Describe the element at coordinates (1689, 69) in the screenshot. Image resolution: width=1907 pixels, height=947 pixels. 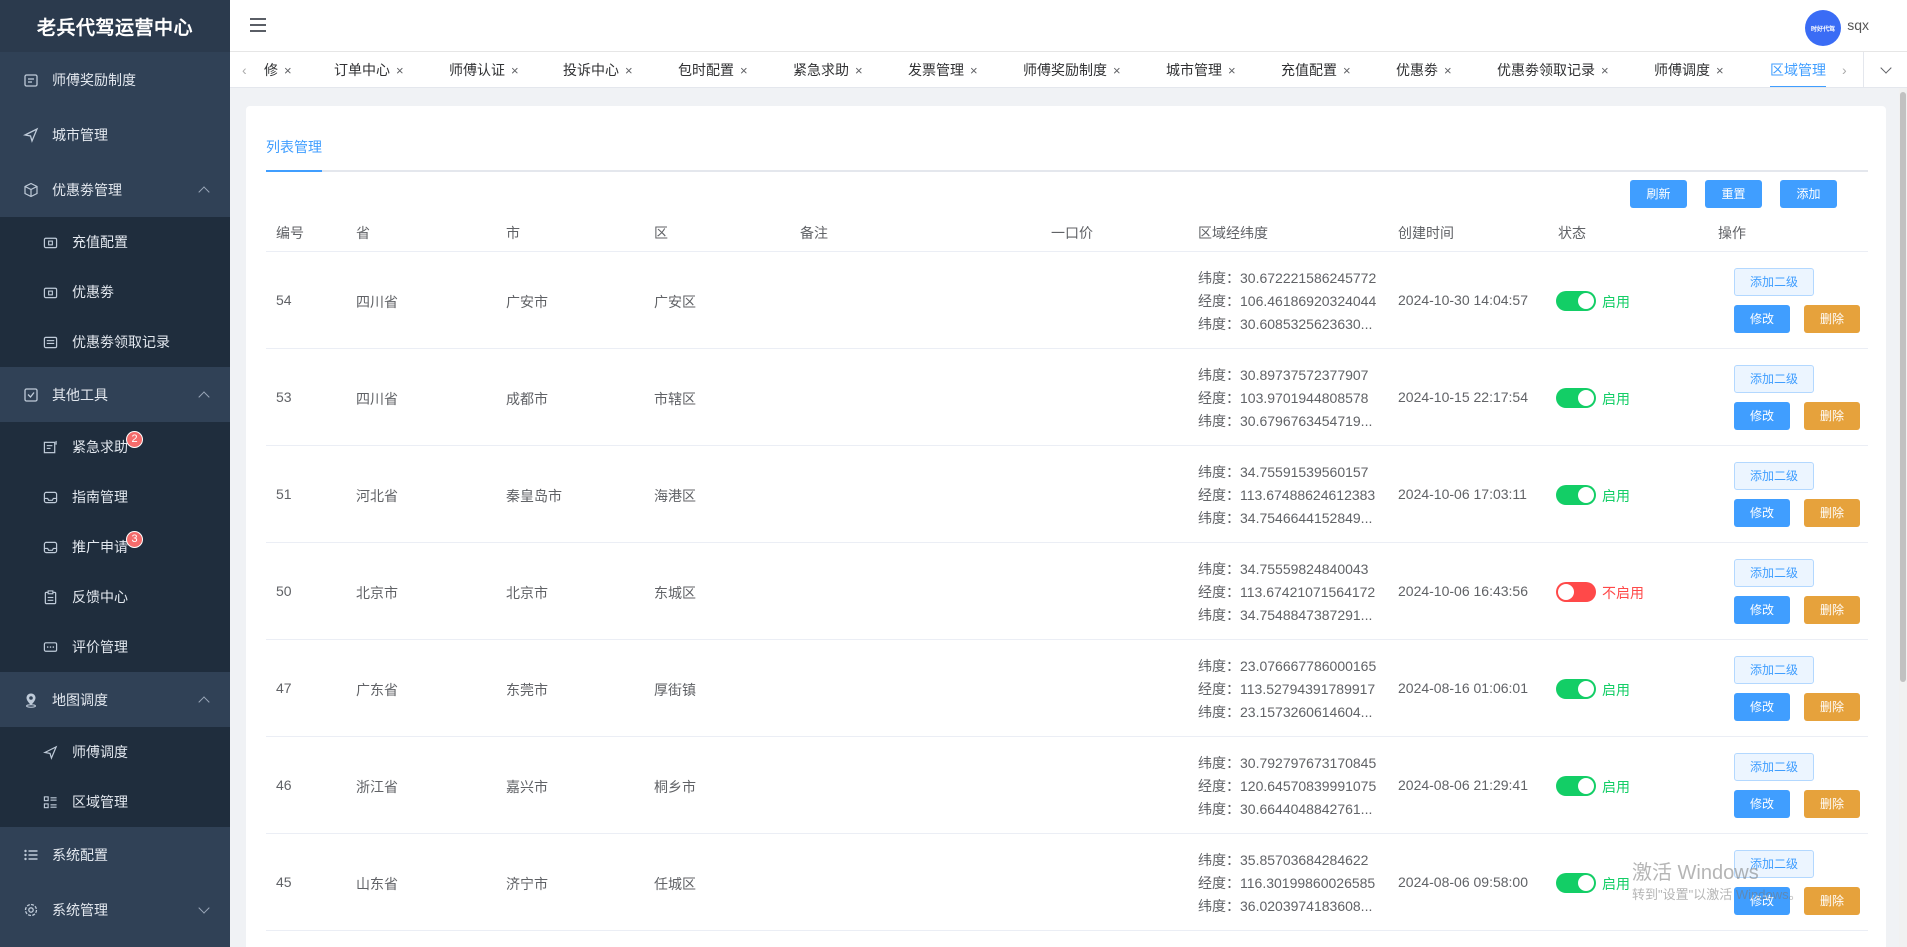
I see `tab-dispatch: 师傅调度 ×` at that location.